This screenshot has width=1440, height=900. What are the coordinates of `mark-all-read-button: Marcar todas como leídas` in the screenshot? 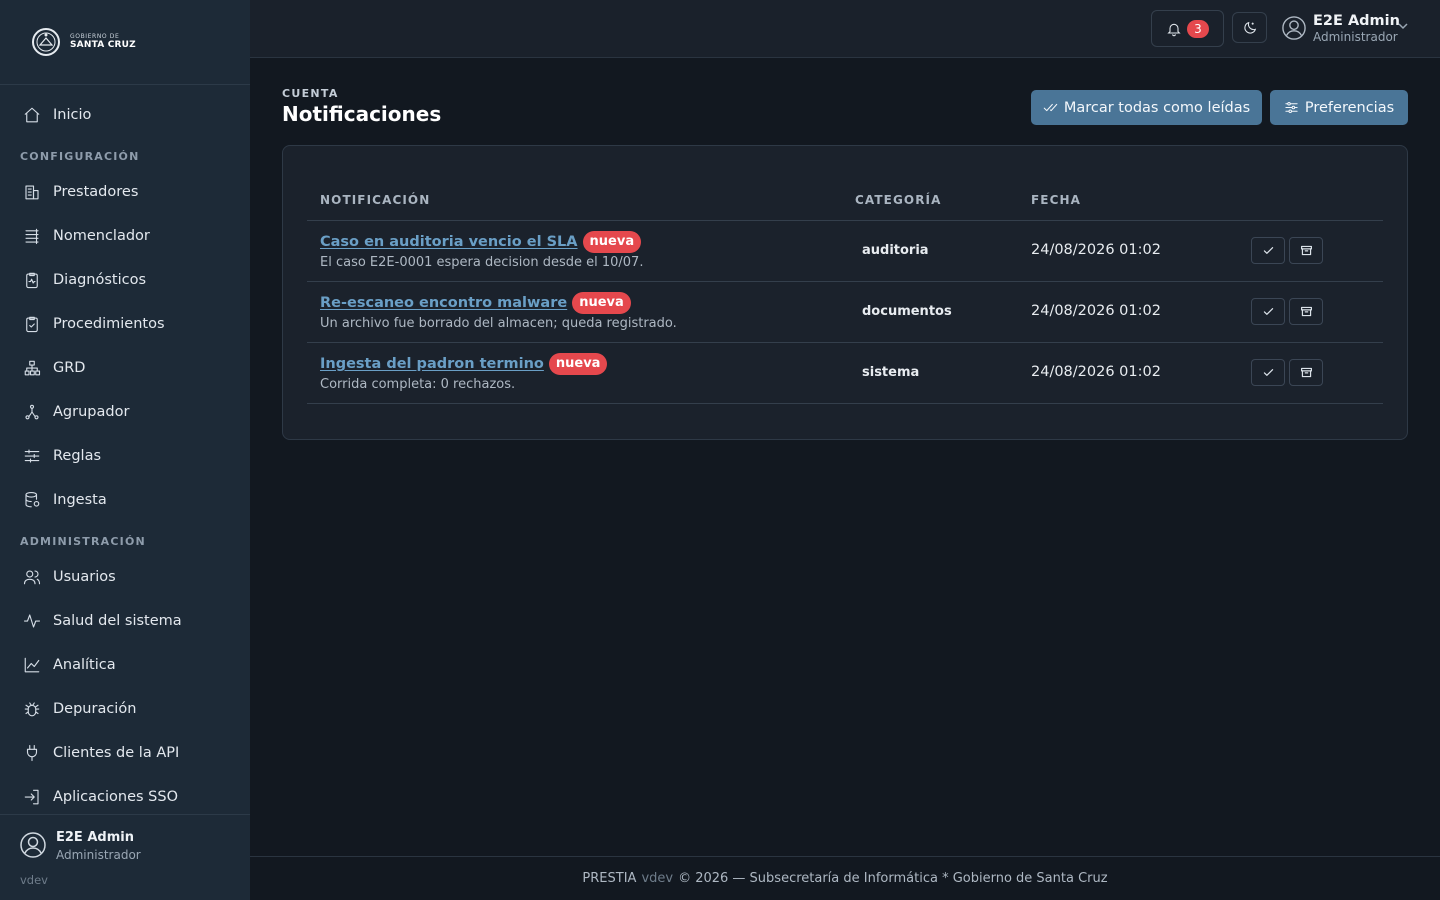 It's located at (1146, 107).